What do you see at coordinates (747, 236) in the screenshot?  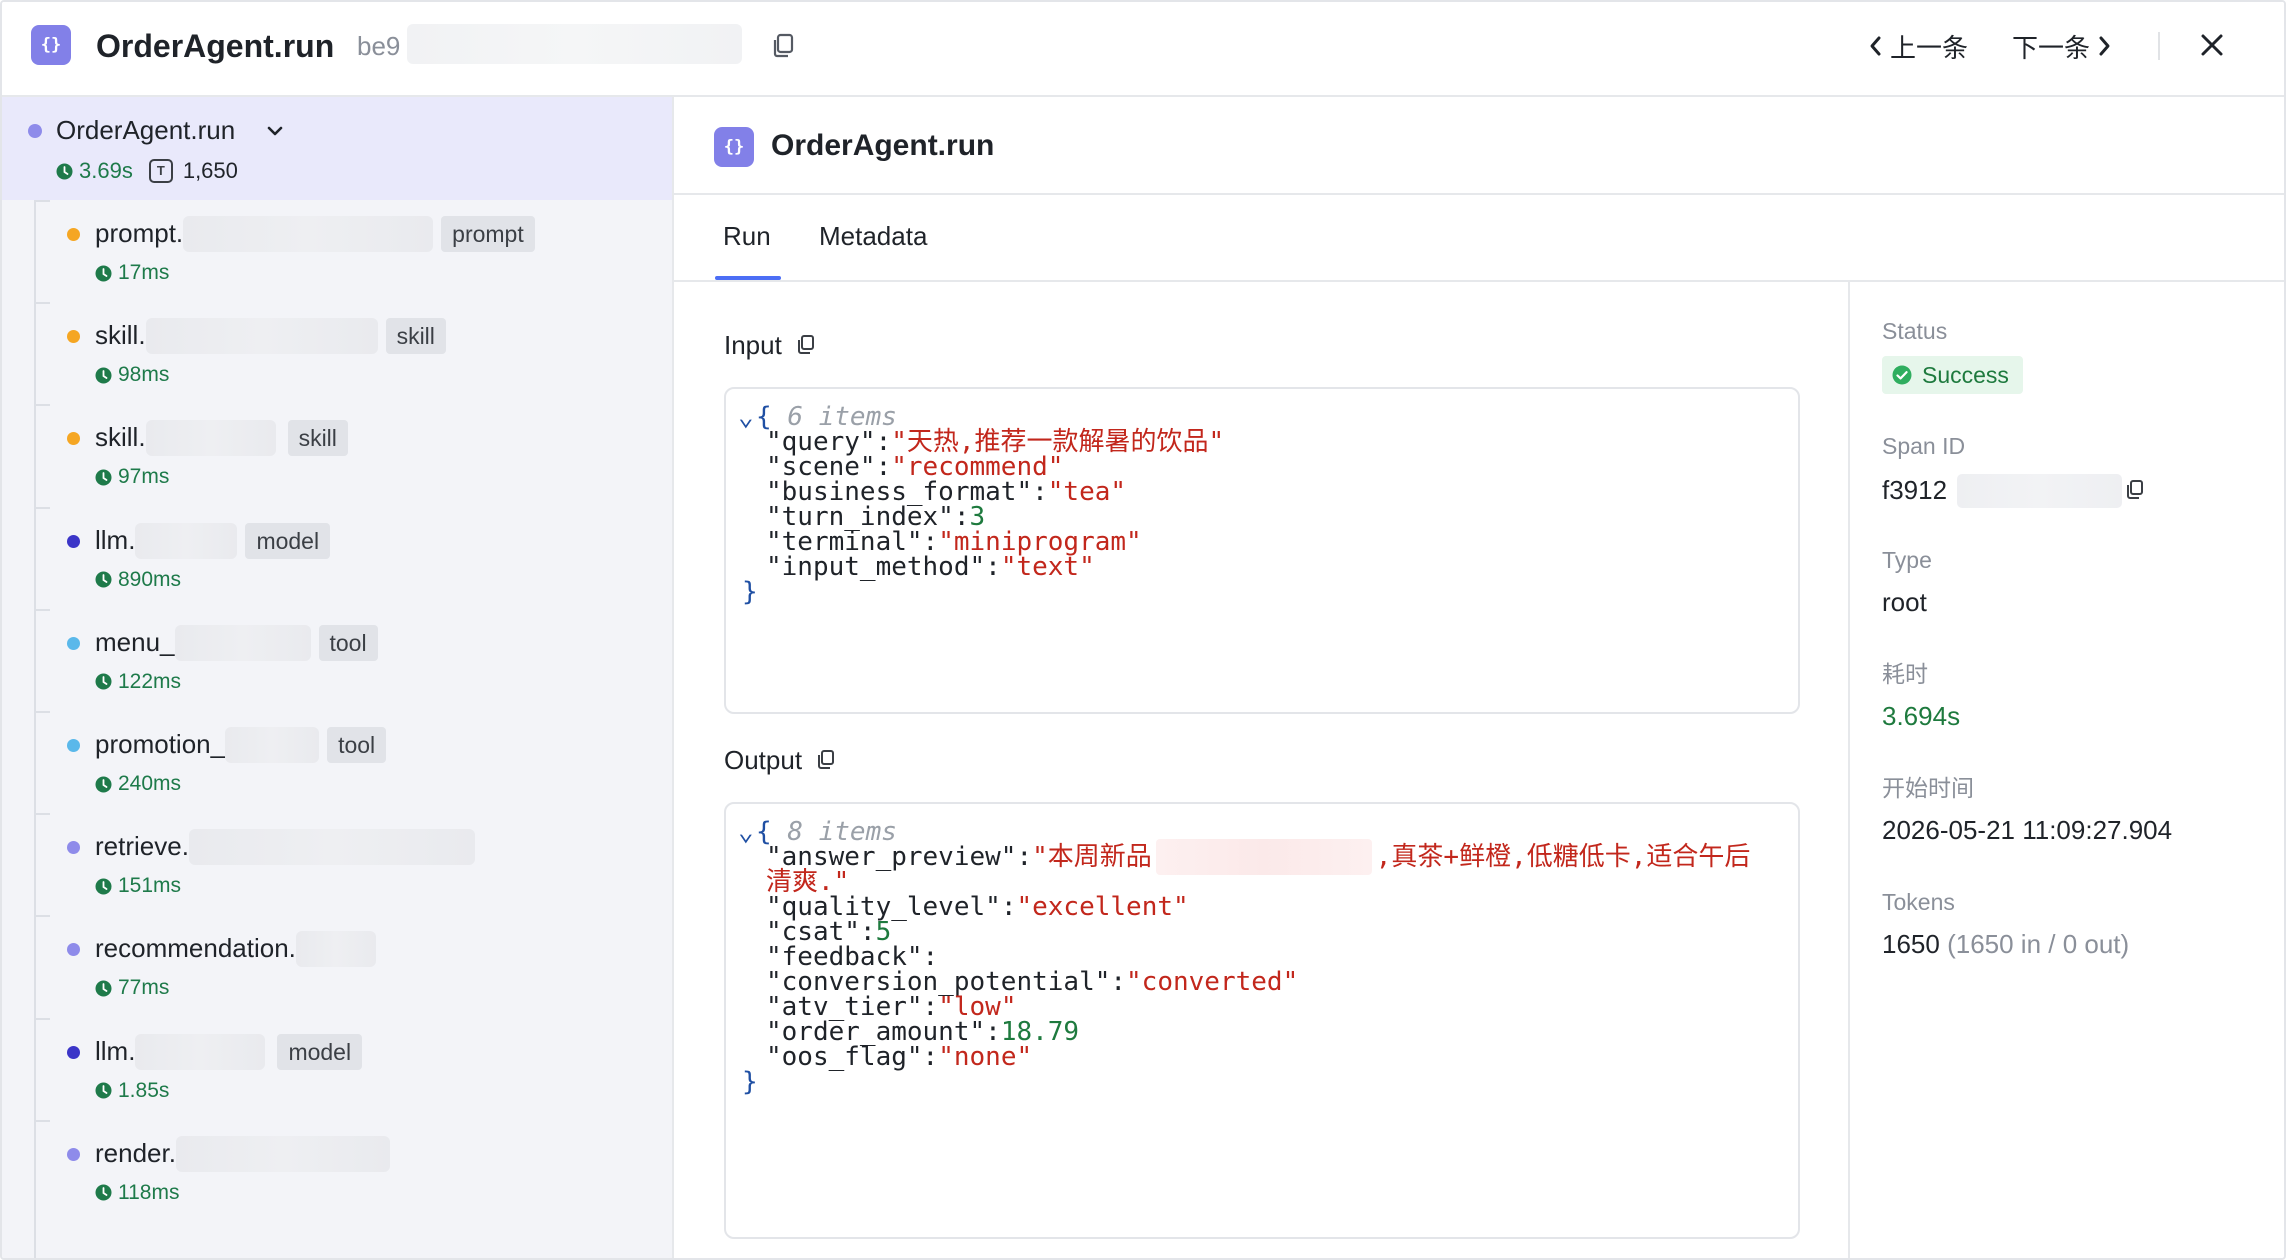 I see `tab-run: Run` at bounding box center [747, 236].